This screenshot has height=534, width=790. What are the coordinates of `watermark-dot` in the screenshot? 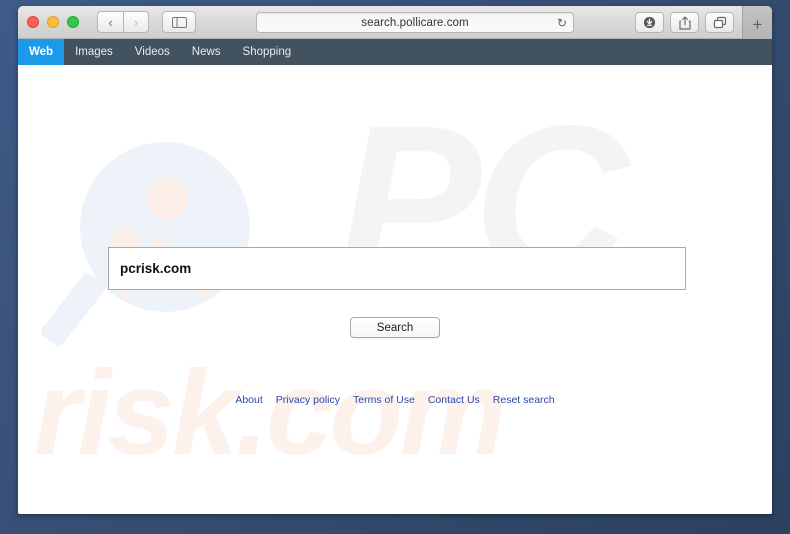 It's located at (167, 198).